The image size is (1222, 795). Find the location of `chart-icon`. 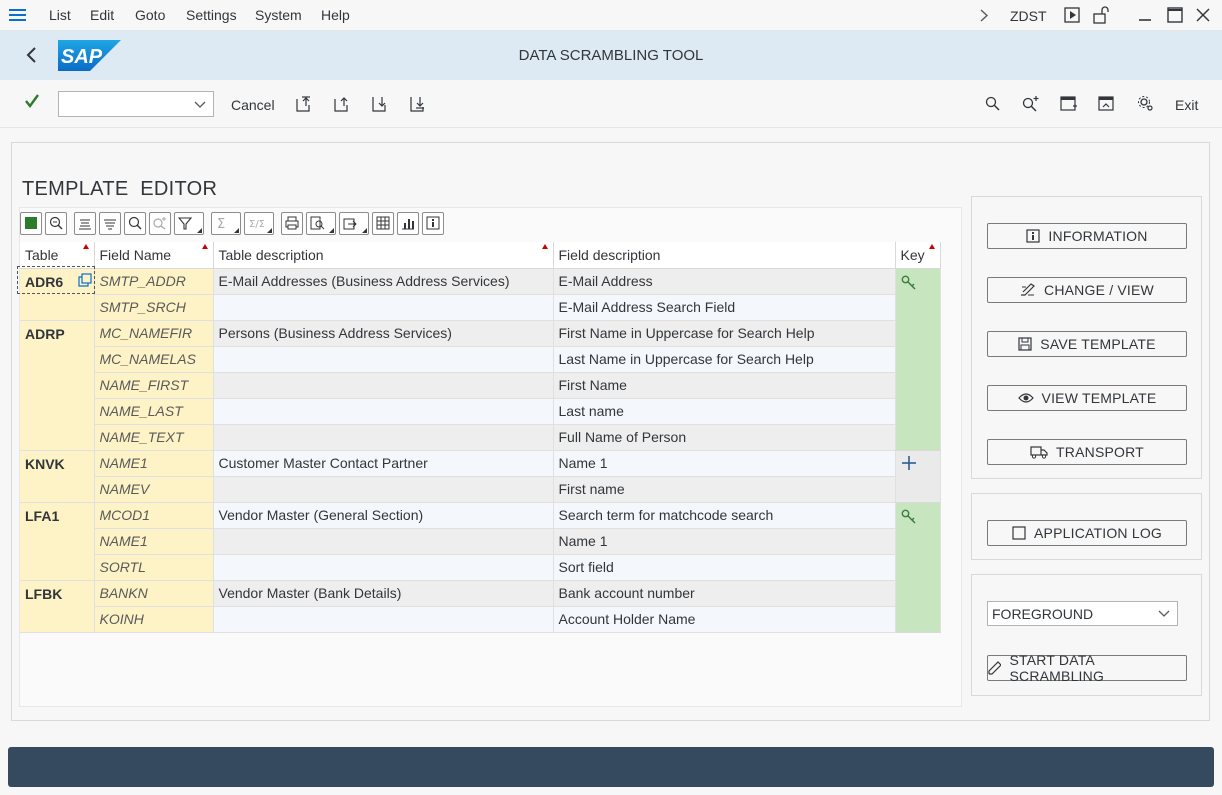

chart-icon is located at coordinates (408, 223).